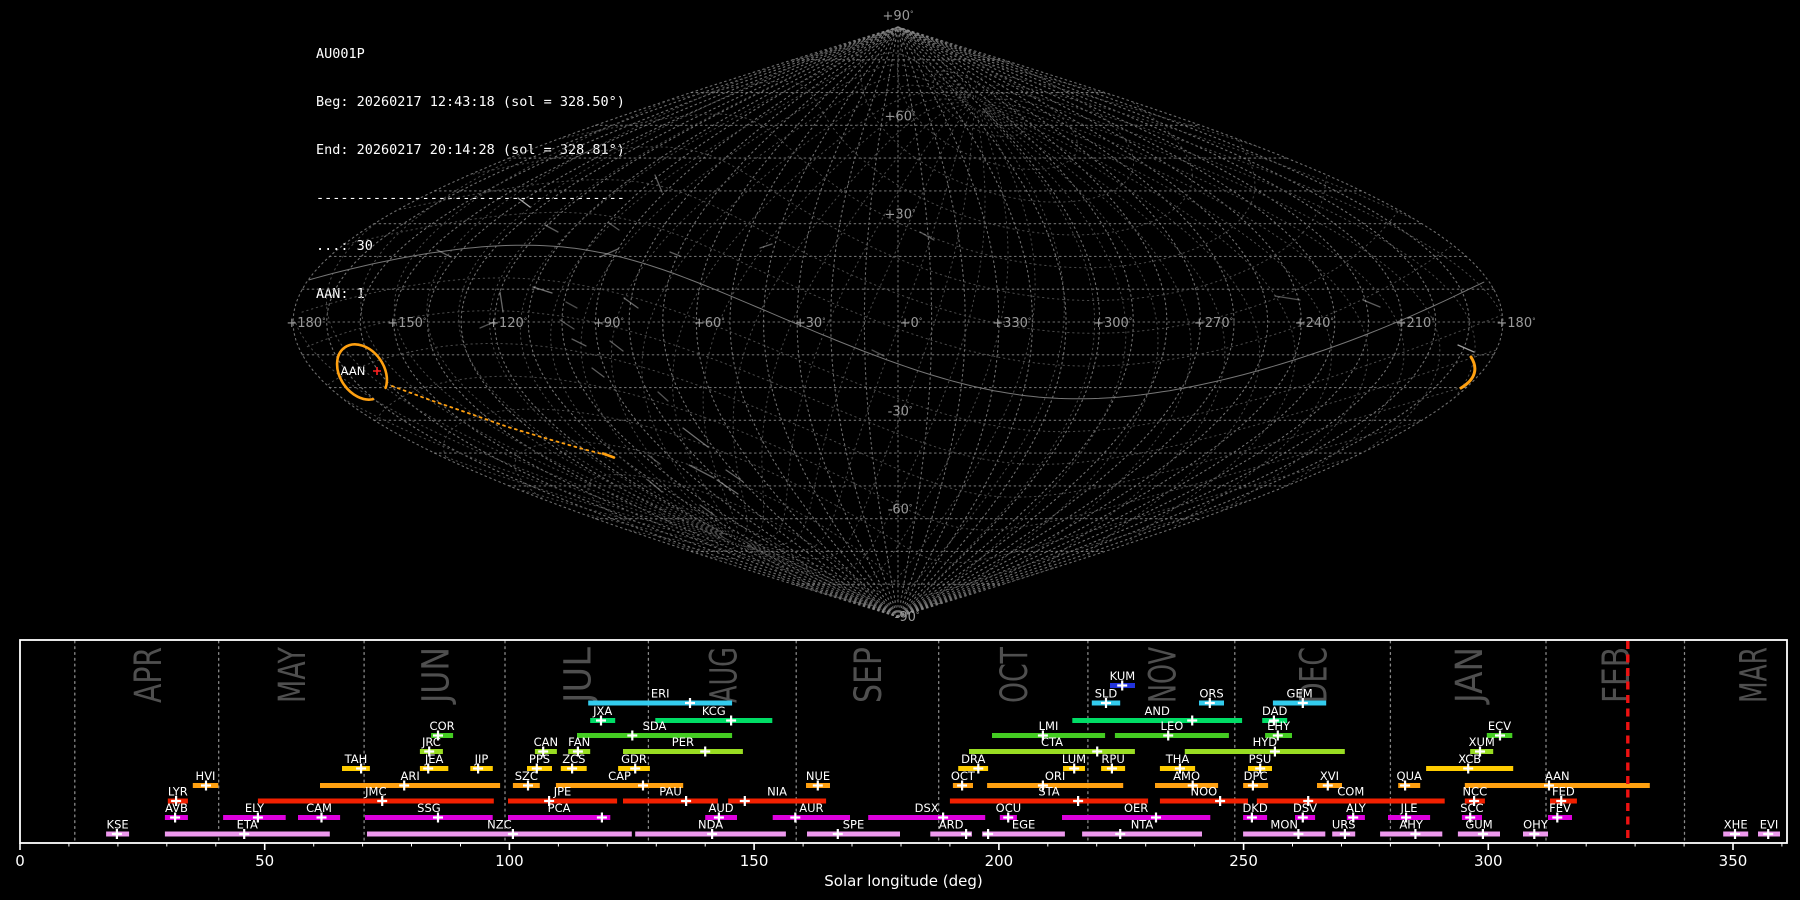 This screenshot has height=900, width=1800. What do you see at coordinates (963, 776) in the screenshot?
I see `shower-code-label: OCT` at bounding box center [963, 776].